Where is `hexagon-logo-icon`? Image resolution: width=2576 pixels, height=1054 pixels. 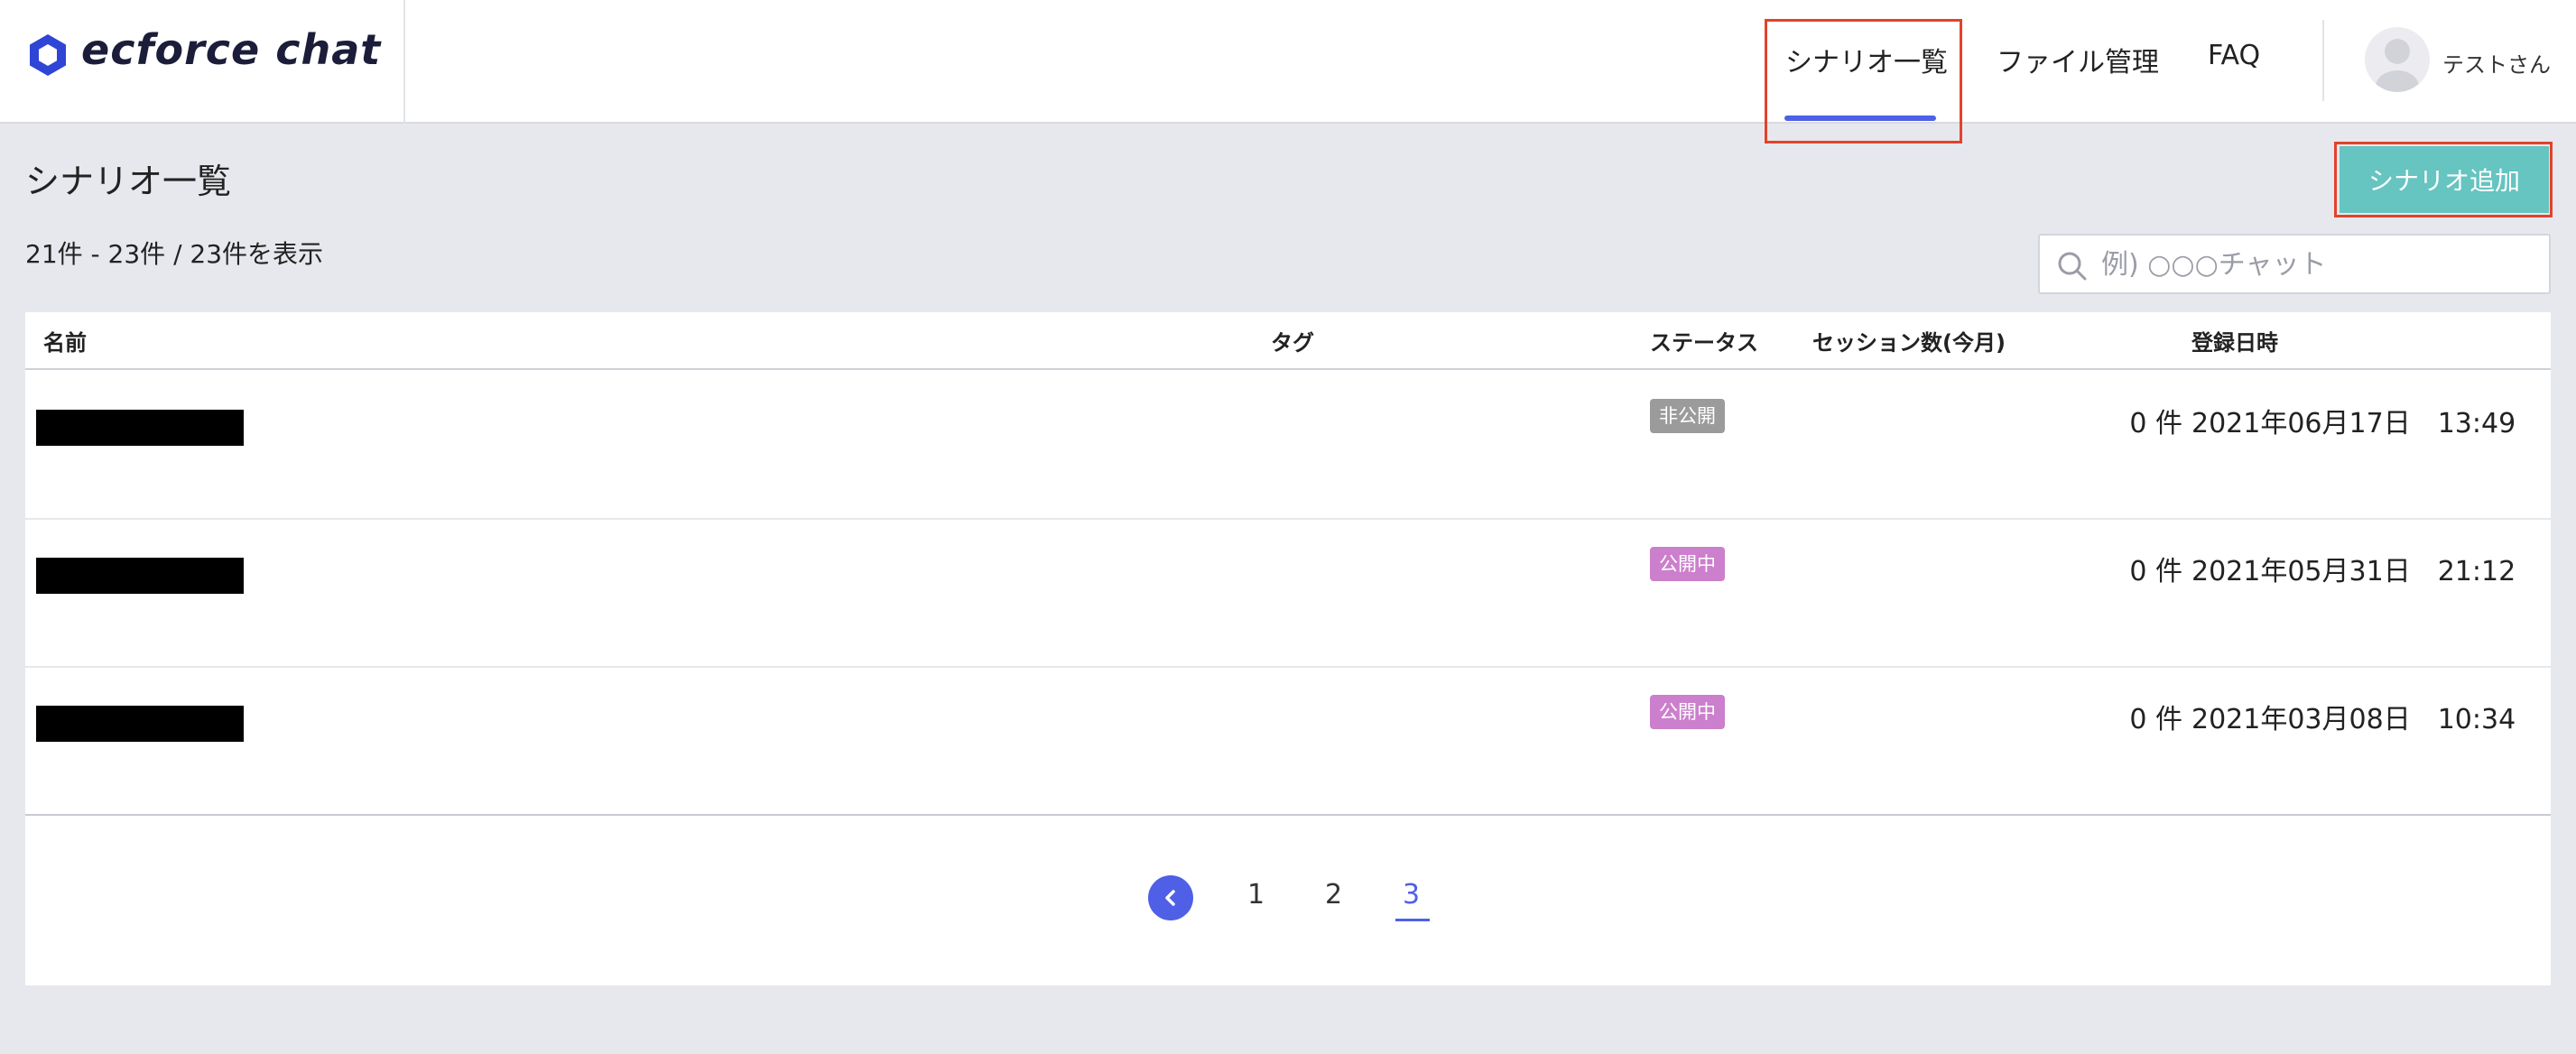
hexagon-logo-icon is located at coordinates (48, 55).